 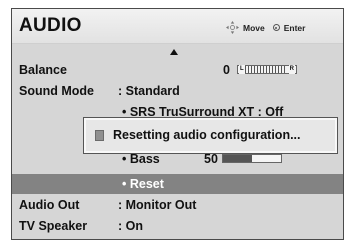 What do you see at coordinates (174, 52) in the screenshot?
I see `scroll-up-arrow-icon` at bounding box center [174, 52].